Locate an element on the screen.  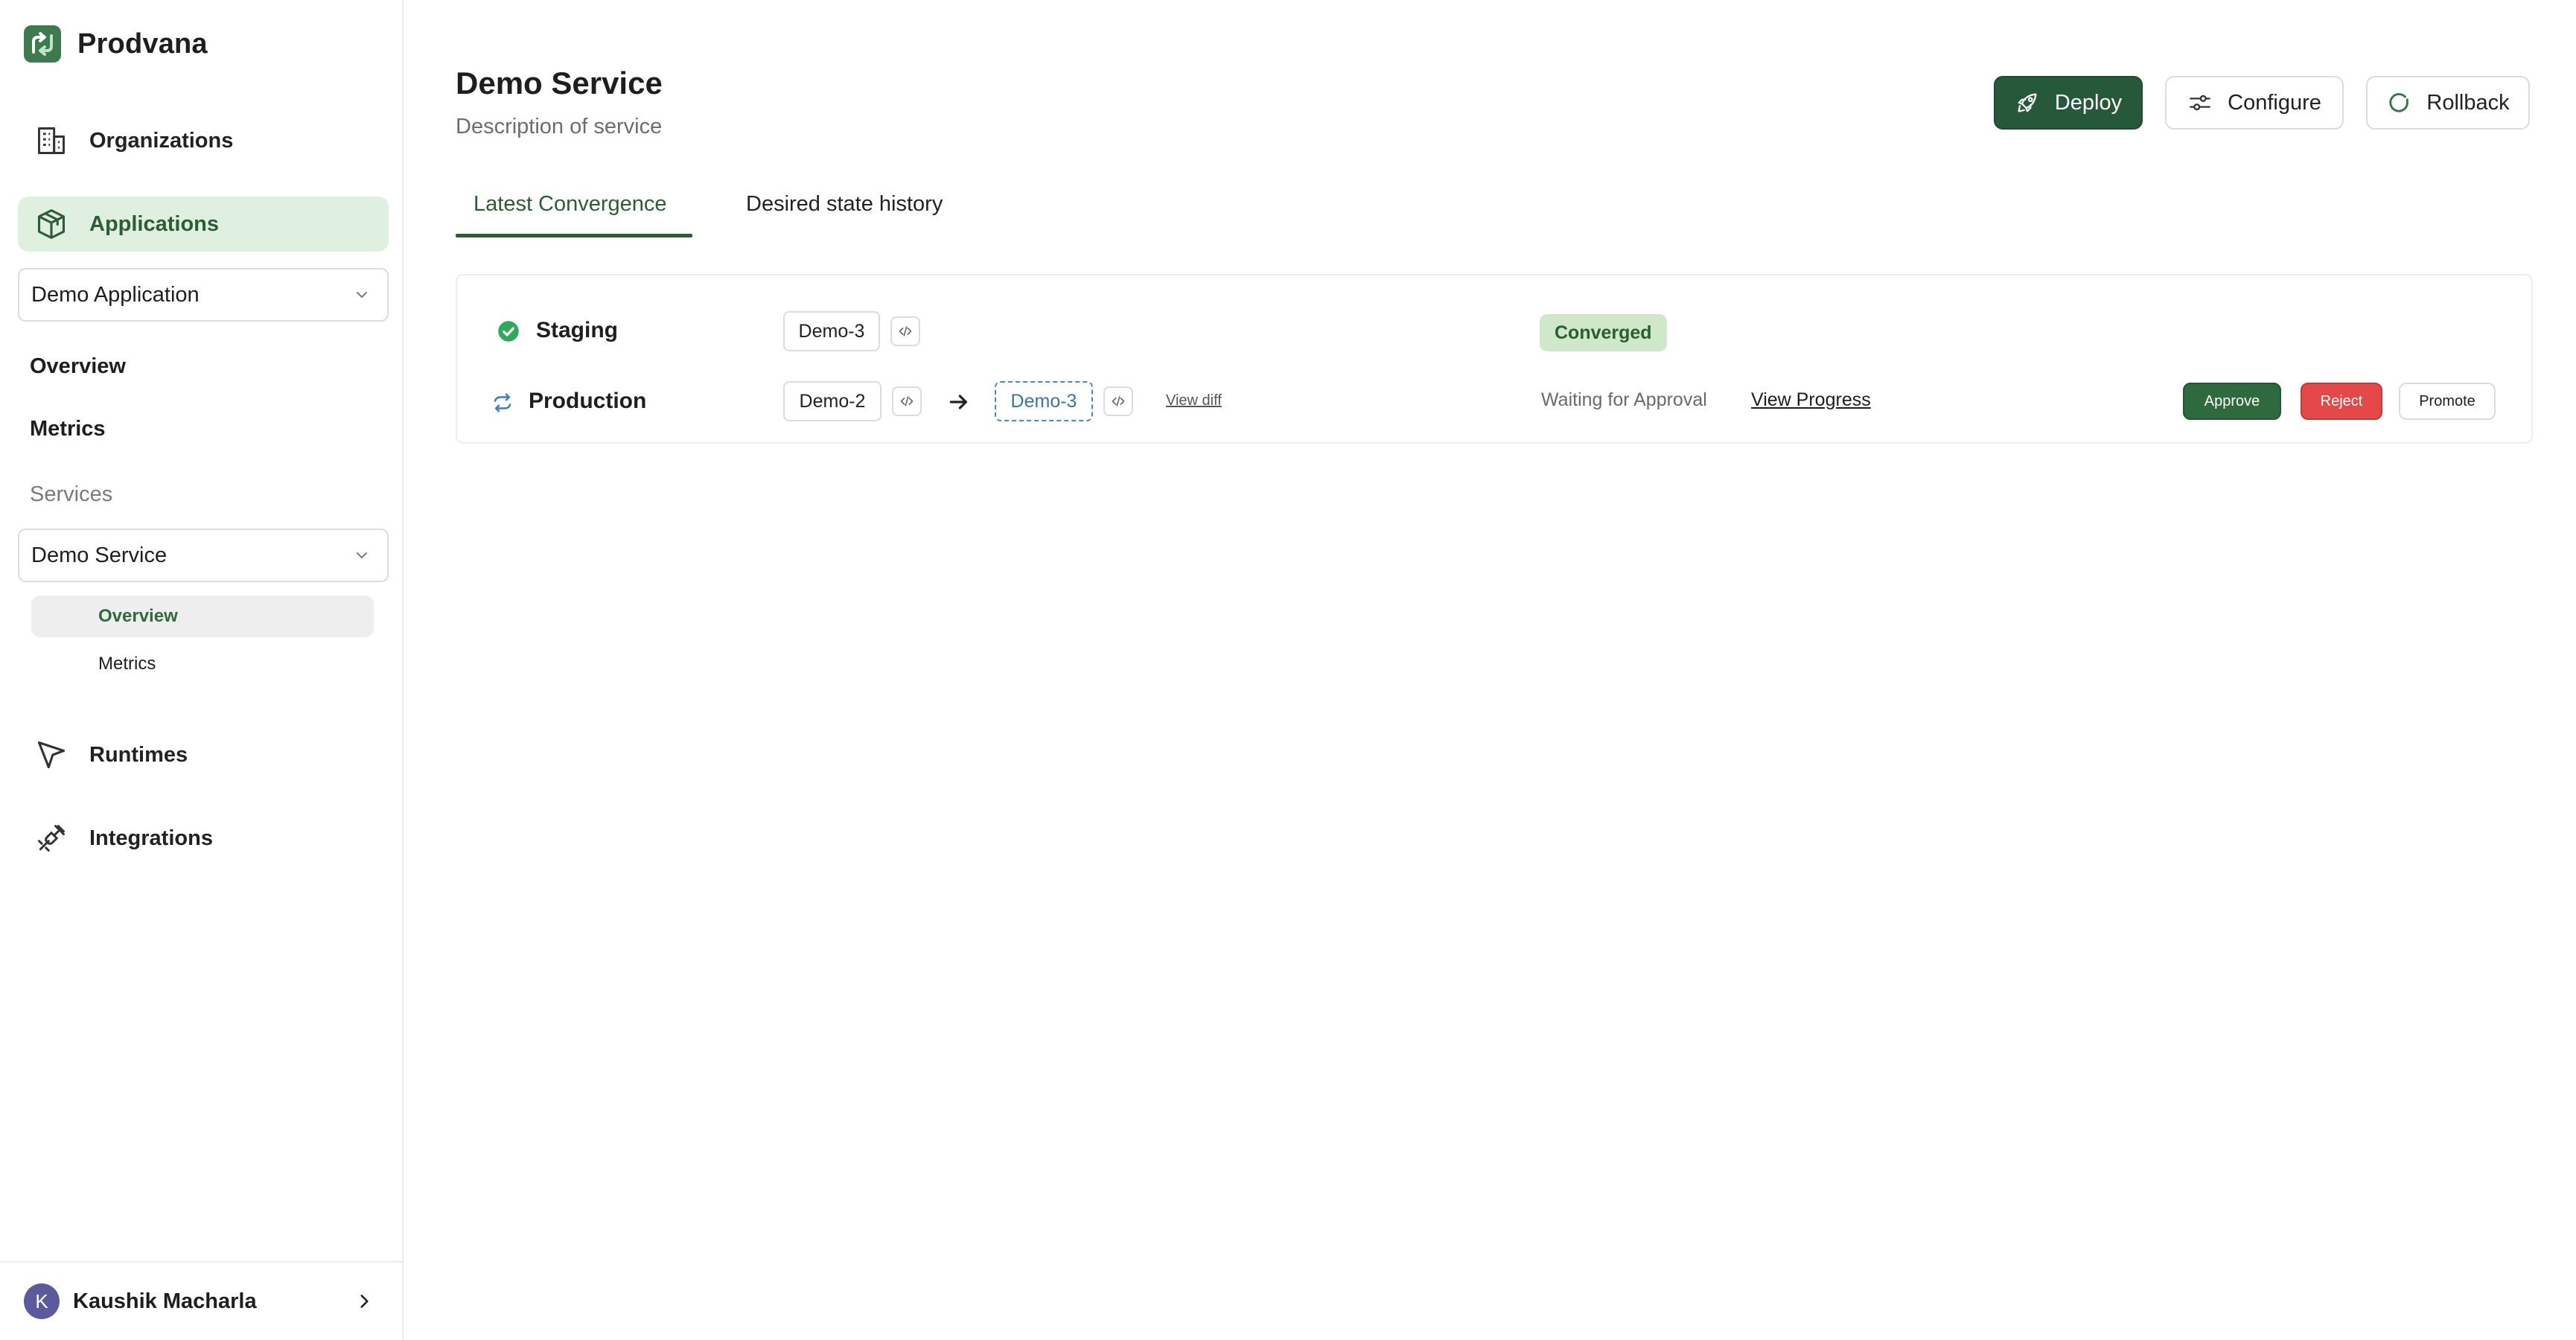
service-metrics-link: Metrics is located at coordinates (202, 664).